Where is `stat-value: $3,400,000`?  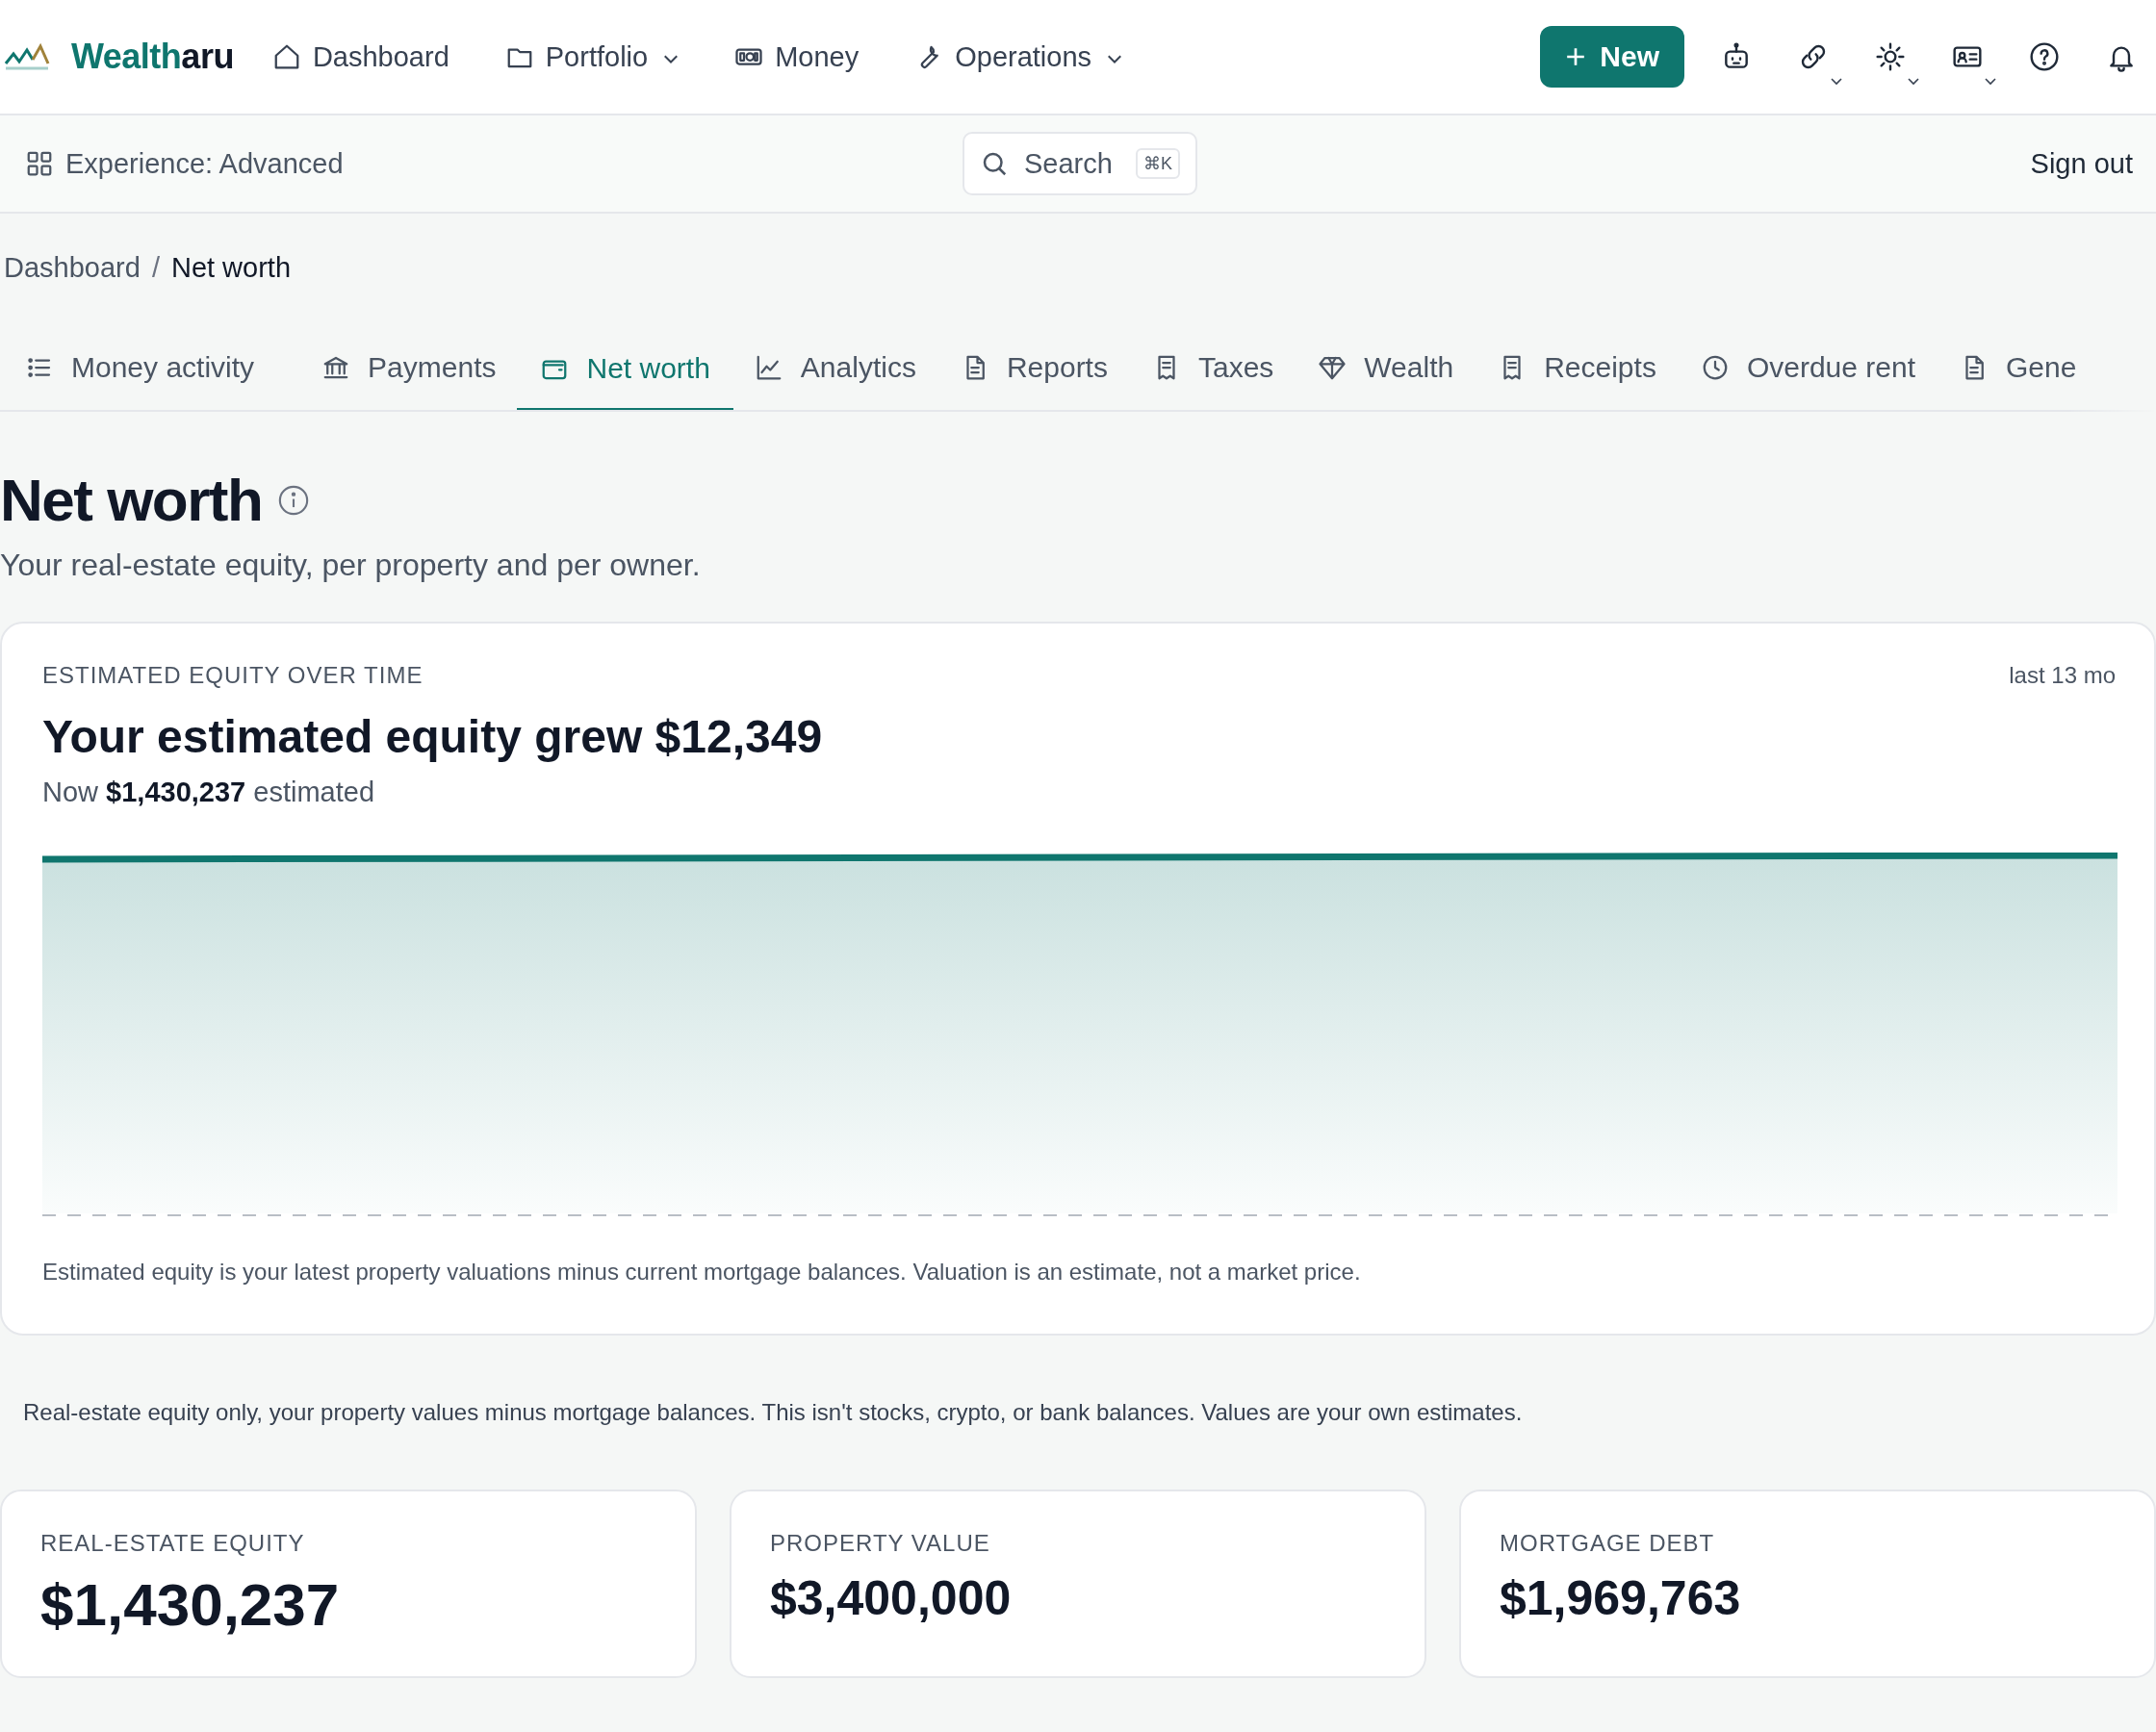
stat-value: $3,400,000 is located at coordinates (891, 1598).